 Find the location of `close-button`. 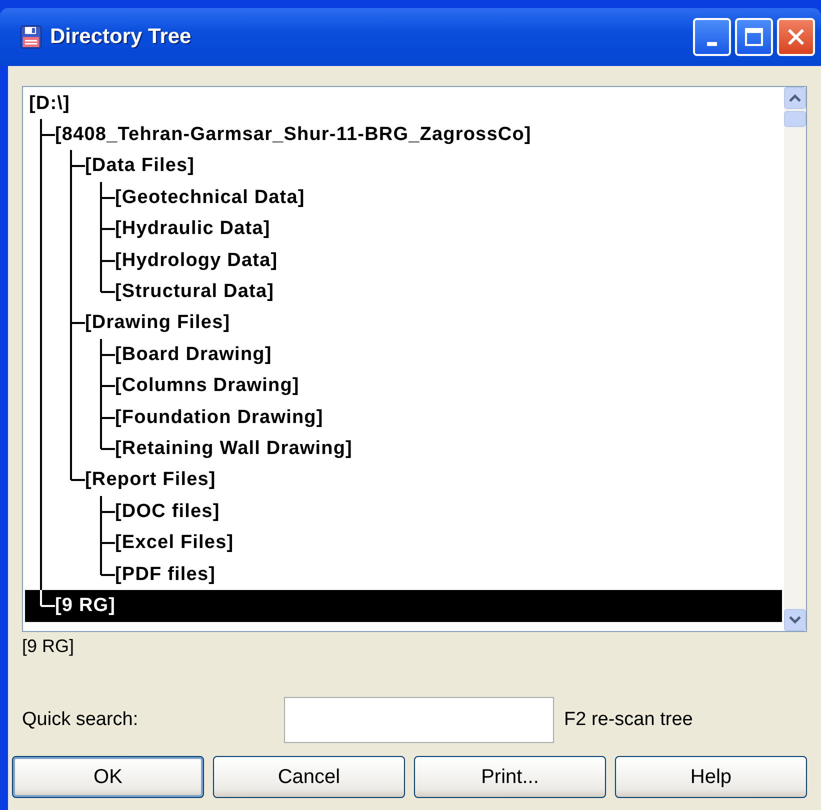

close-button is located at coordinates (796, 37).